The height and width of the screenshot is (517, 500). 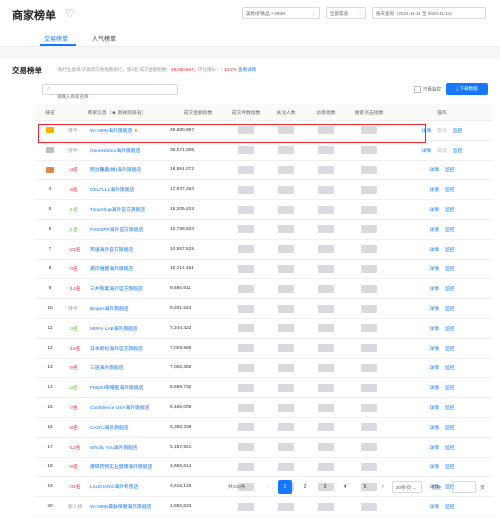 I want to click on tab-transaction-ranking: 交易榜单, so click(x=56, y=38).